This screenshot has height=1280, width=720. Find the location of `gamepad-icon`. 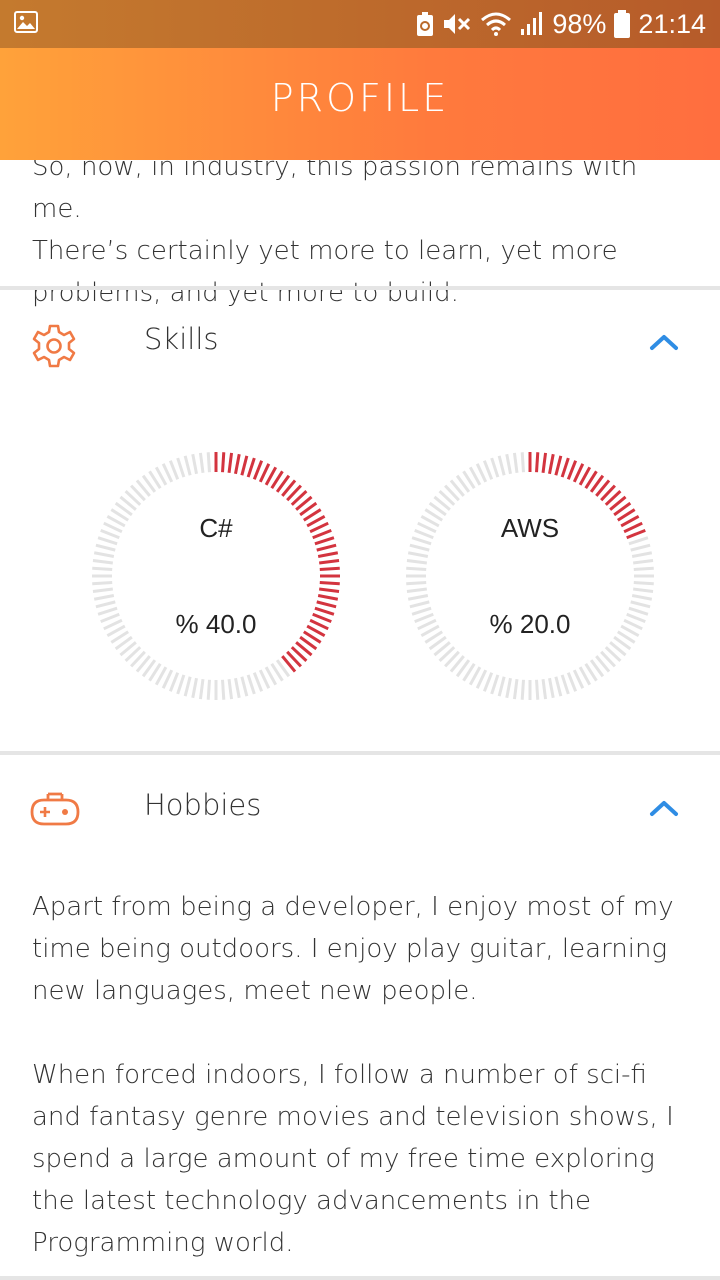

gamepad-icon is located at coordinates (55, 809).